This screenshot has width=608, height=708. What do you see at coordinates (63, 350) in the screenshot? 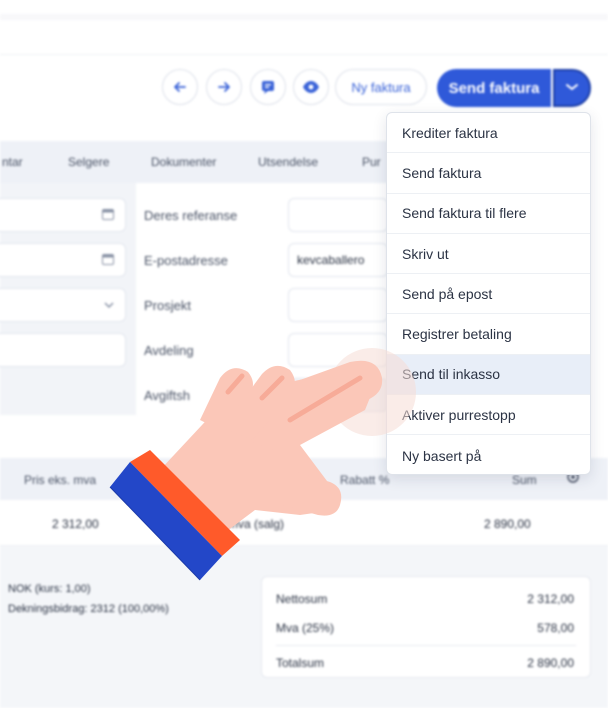
I see `text-field` at bounding box center [63, 350].